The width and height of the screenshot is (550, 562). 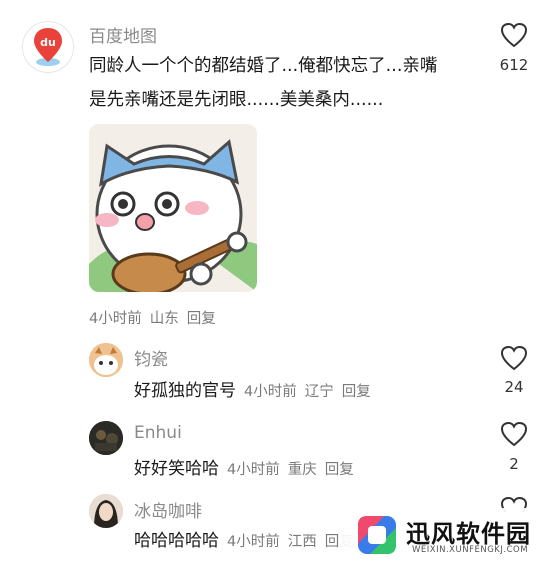 I want to click on reply1-time: 4小时前, so click(x=270, y=392).